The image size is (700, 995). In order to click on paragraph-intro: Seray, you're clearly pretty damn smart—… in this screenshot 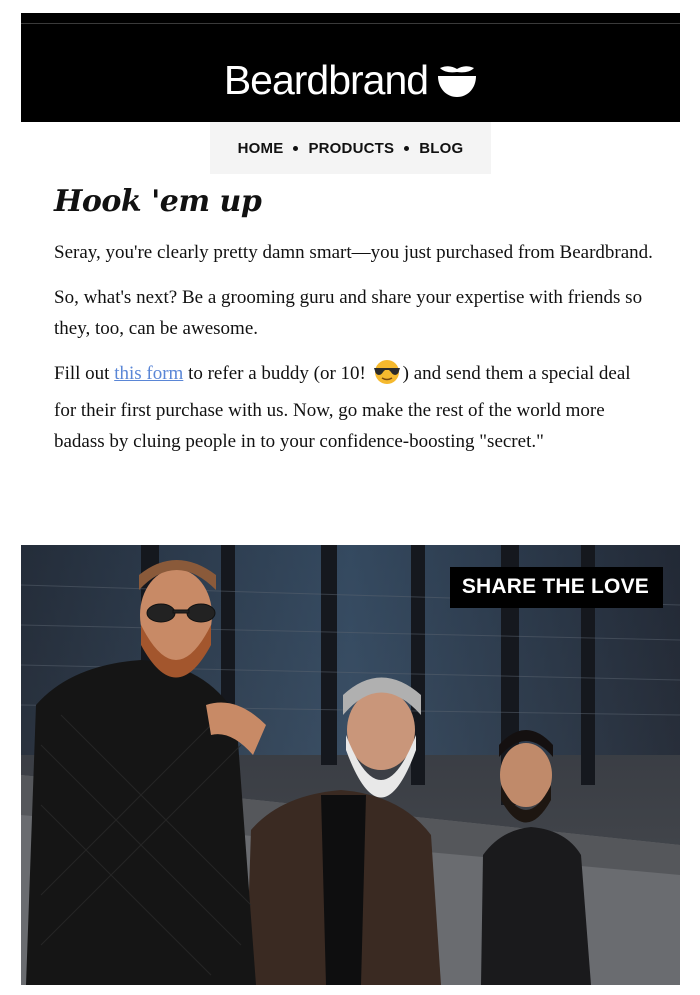, I will do `click(353, 252)`.